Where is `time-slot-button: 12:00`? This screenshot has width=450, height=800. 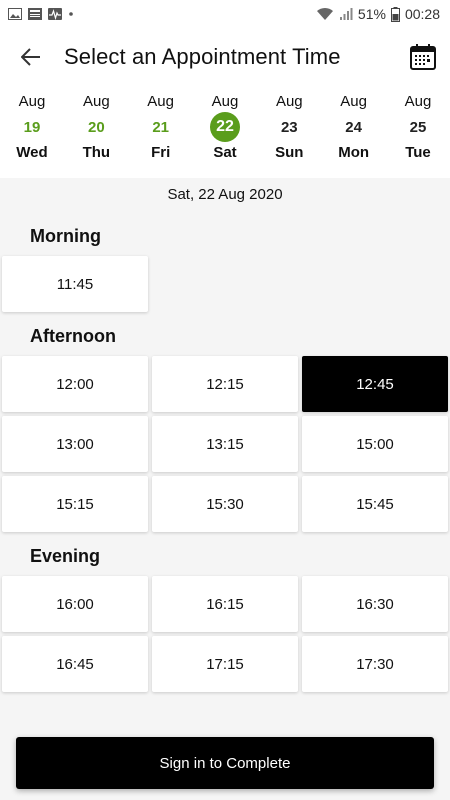
time-slot-button: 12:00 is located at coordinates (75, 384).